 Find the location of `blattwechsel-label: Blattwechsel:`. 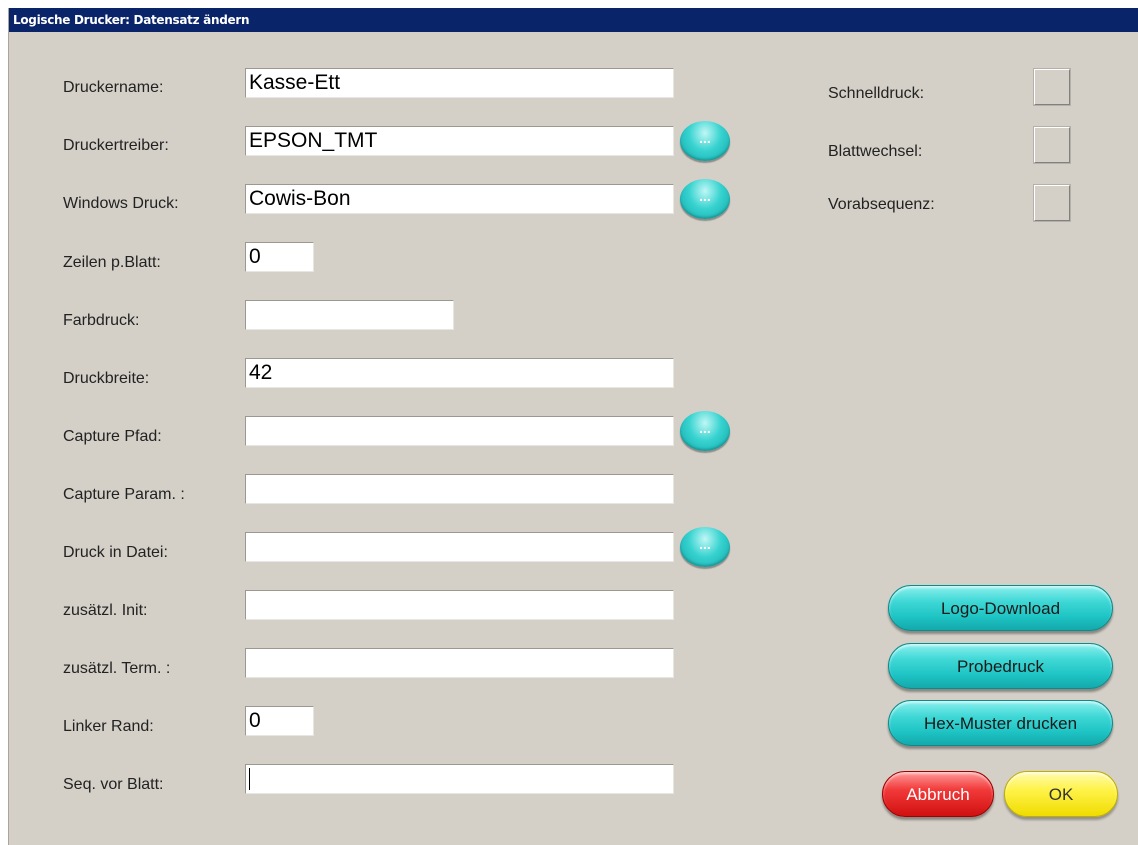

blattwechsel-label: Blattwechsel: is located at coordinates (875, 151).